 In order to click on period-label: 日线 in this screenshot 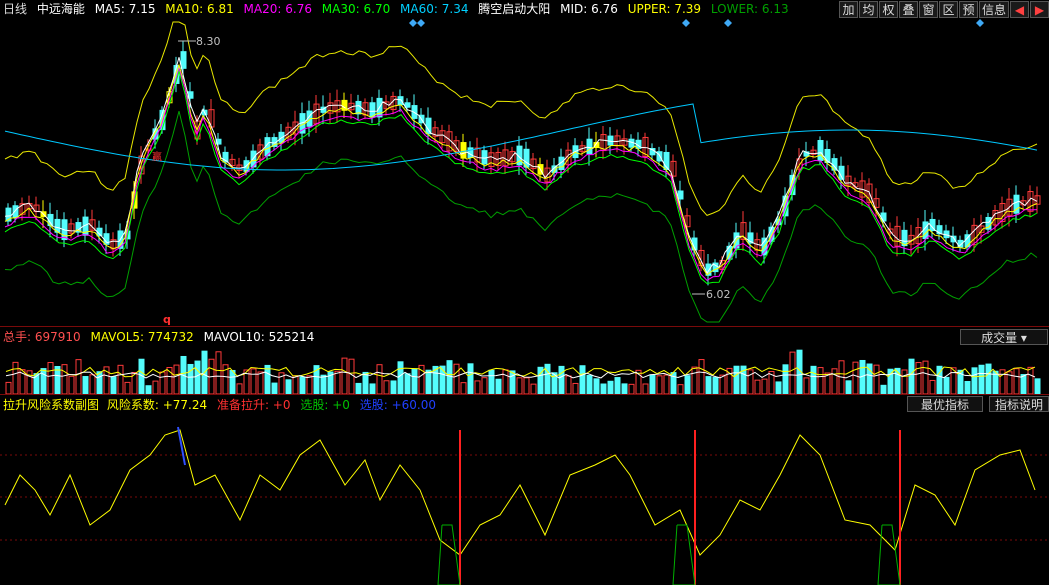, I will do `click(15, 9)`.